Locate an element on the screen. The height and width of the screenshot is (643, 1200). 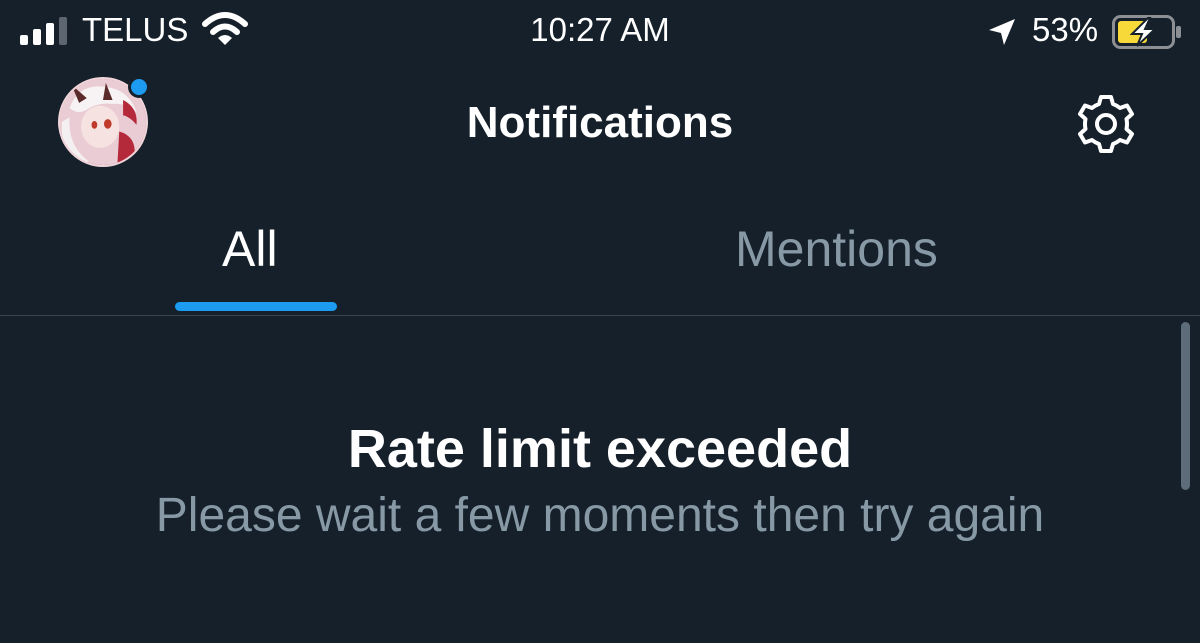
error-title: Rate limit exceeded is located at coordinates (600, 449).